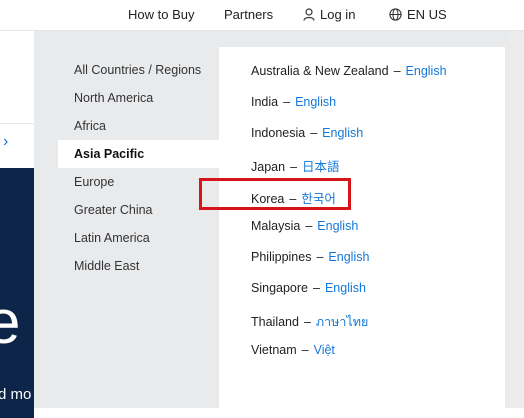 The width and height of the screenshot is (524, 418). I want to click on country-name: Philippines, so click(281, 257).